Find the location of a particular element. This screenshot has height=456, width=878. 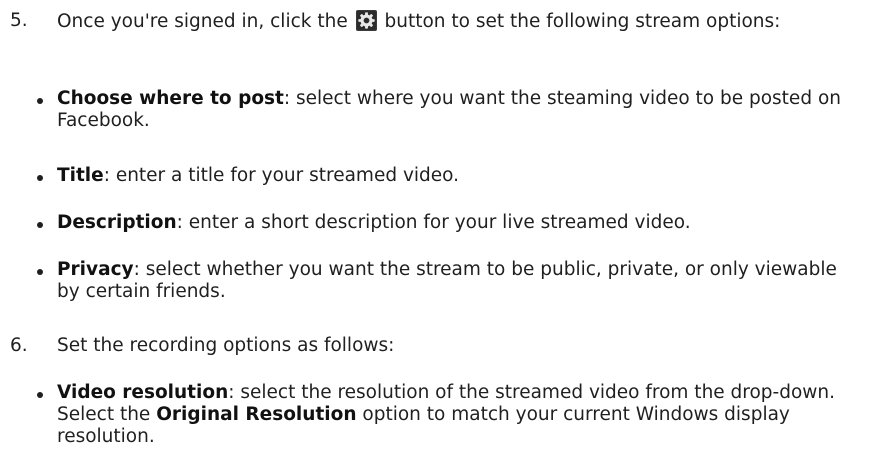

option-label: Video resolution is located at coordinates (143, 392).